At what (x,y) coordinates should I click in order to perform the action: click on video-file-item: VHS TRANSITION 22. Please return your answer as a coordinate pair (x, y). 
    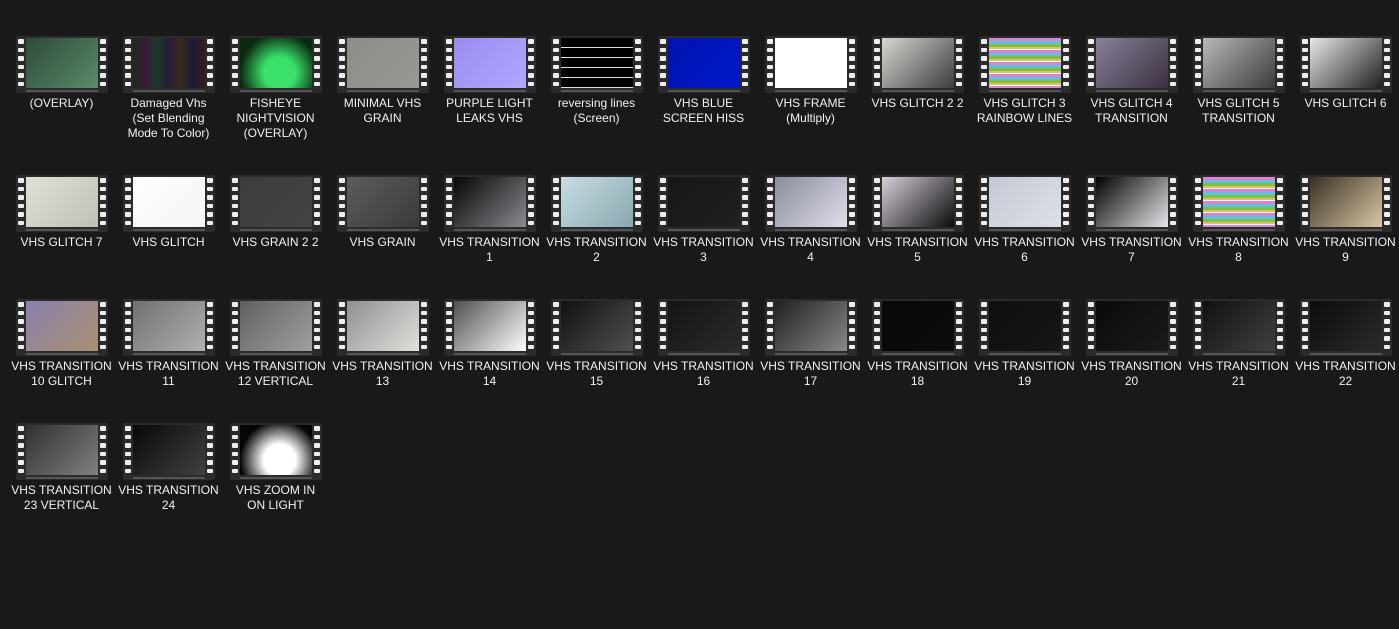
    Looking at the image, I should click on (1345, 344).